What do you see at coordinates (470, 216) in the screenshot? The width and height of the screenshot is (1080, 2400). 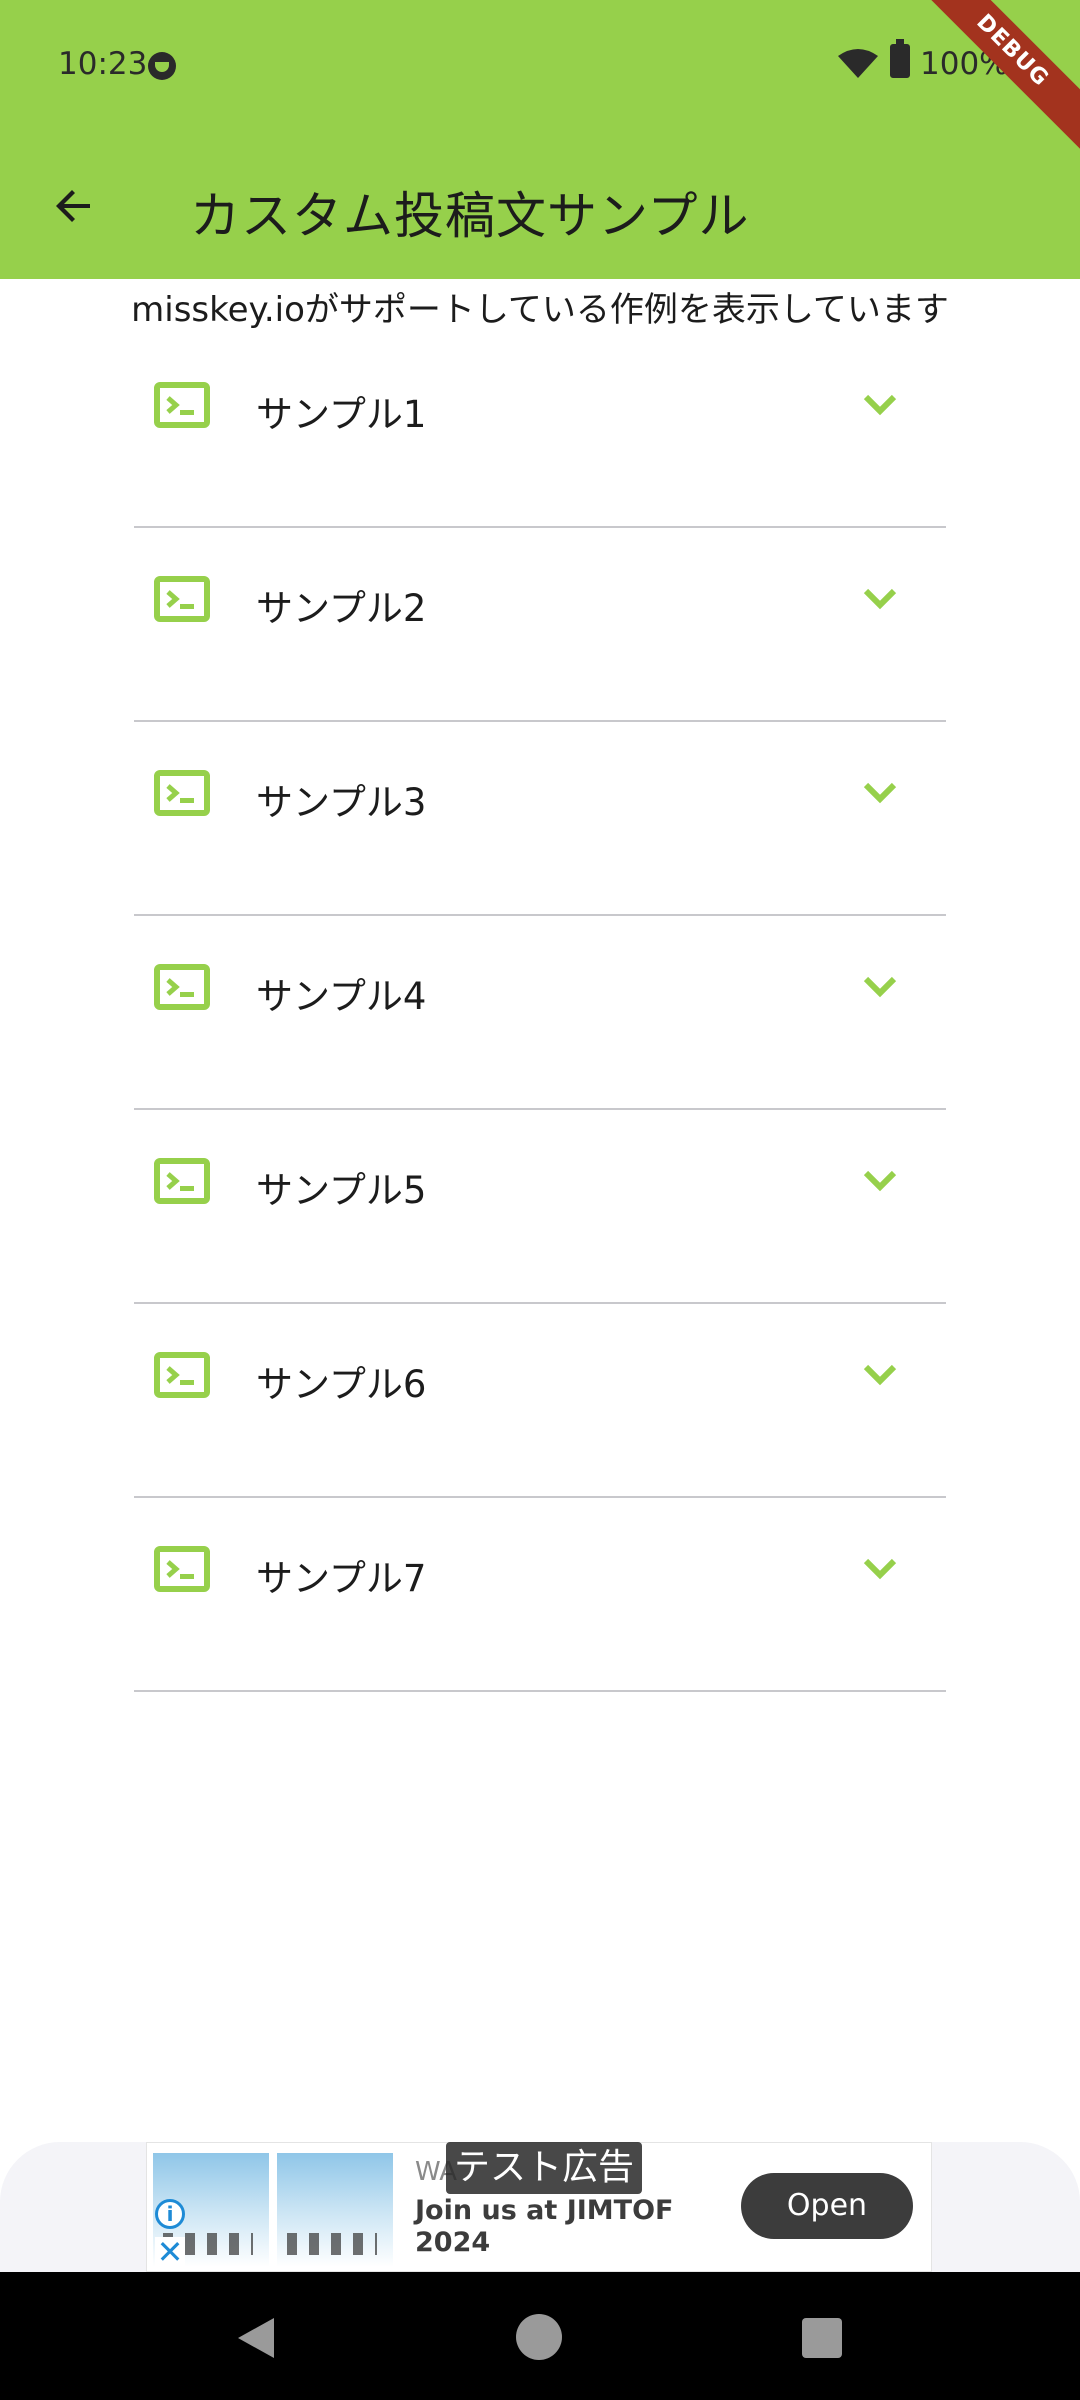 I see `page-title: カスタム投稿文サンプル` at bounding box center [470, 216].